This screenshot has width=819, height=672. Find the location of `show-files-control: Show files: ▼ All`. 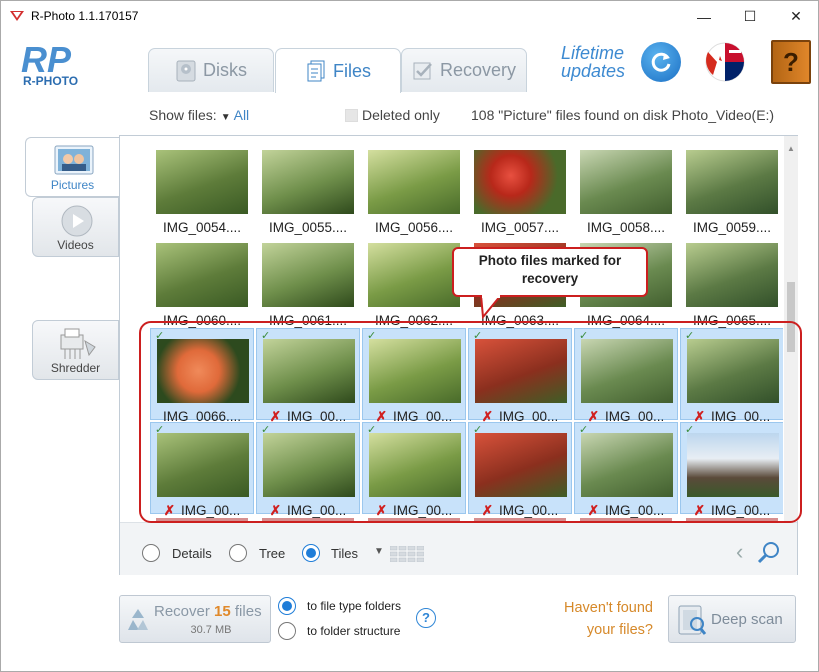

show-files-control: Show files: ▼ All is located at coordinates (199, 115).